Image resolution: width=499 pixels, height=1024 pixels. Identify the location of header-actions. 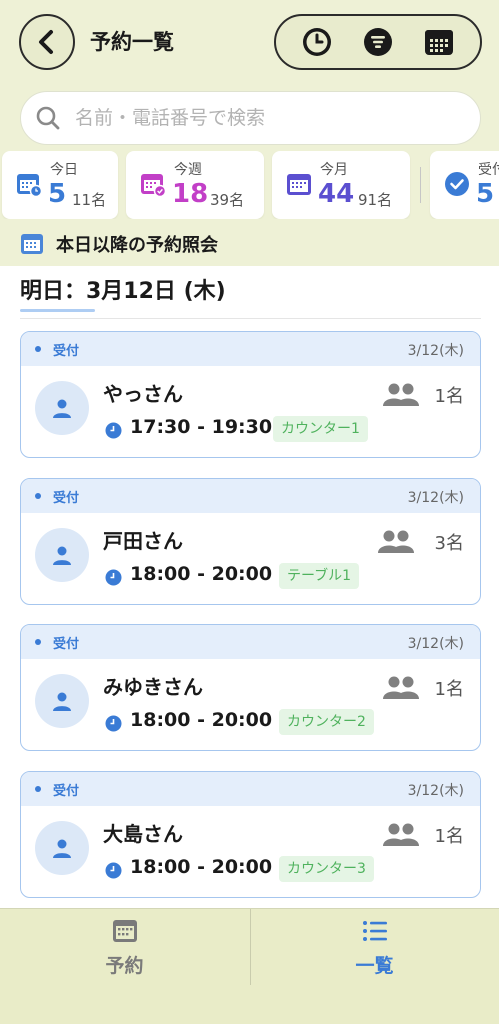
(378, 42).